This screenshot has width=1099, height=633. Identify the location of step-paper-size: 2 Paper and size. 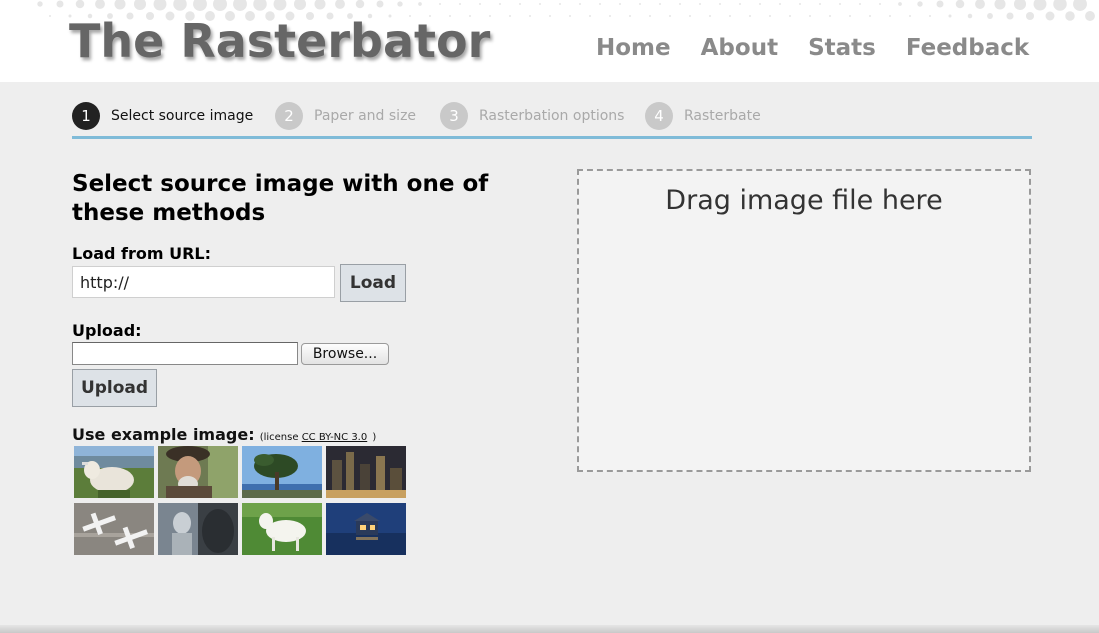
(345, 116).